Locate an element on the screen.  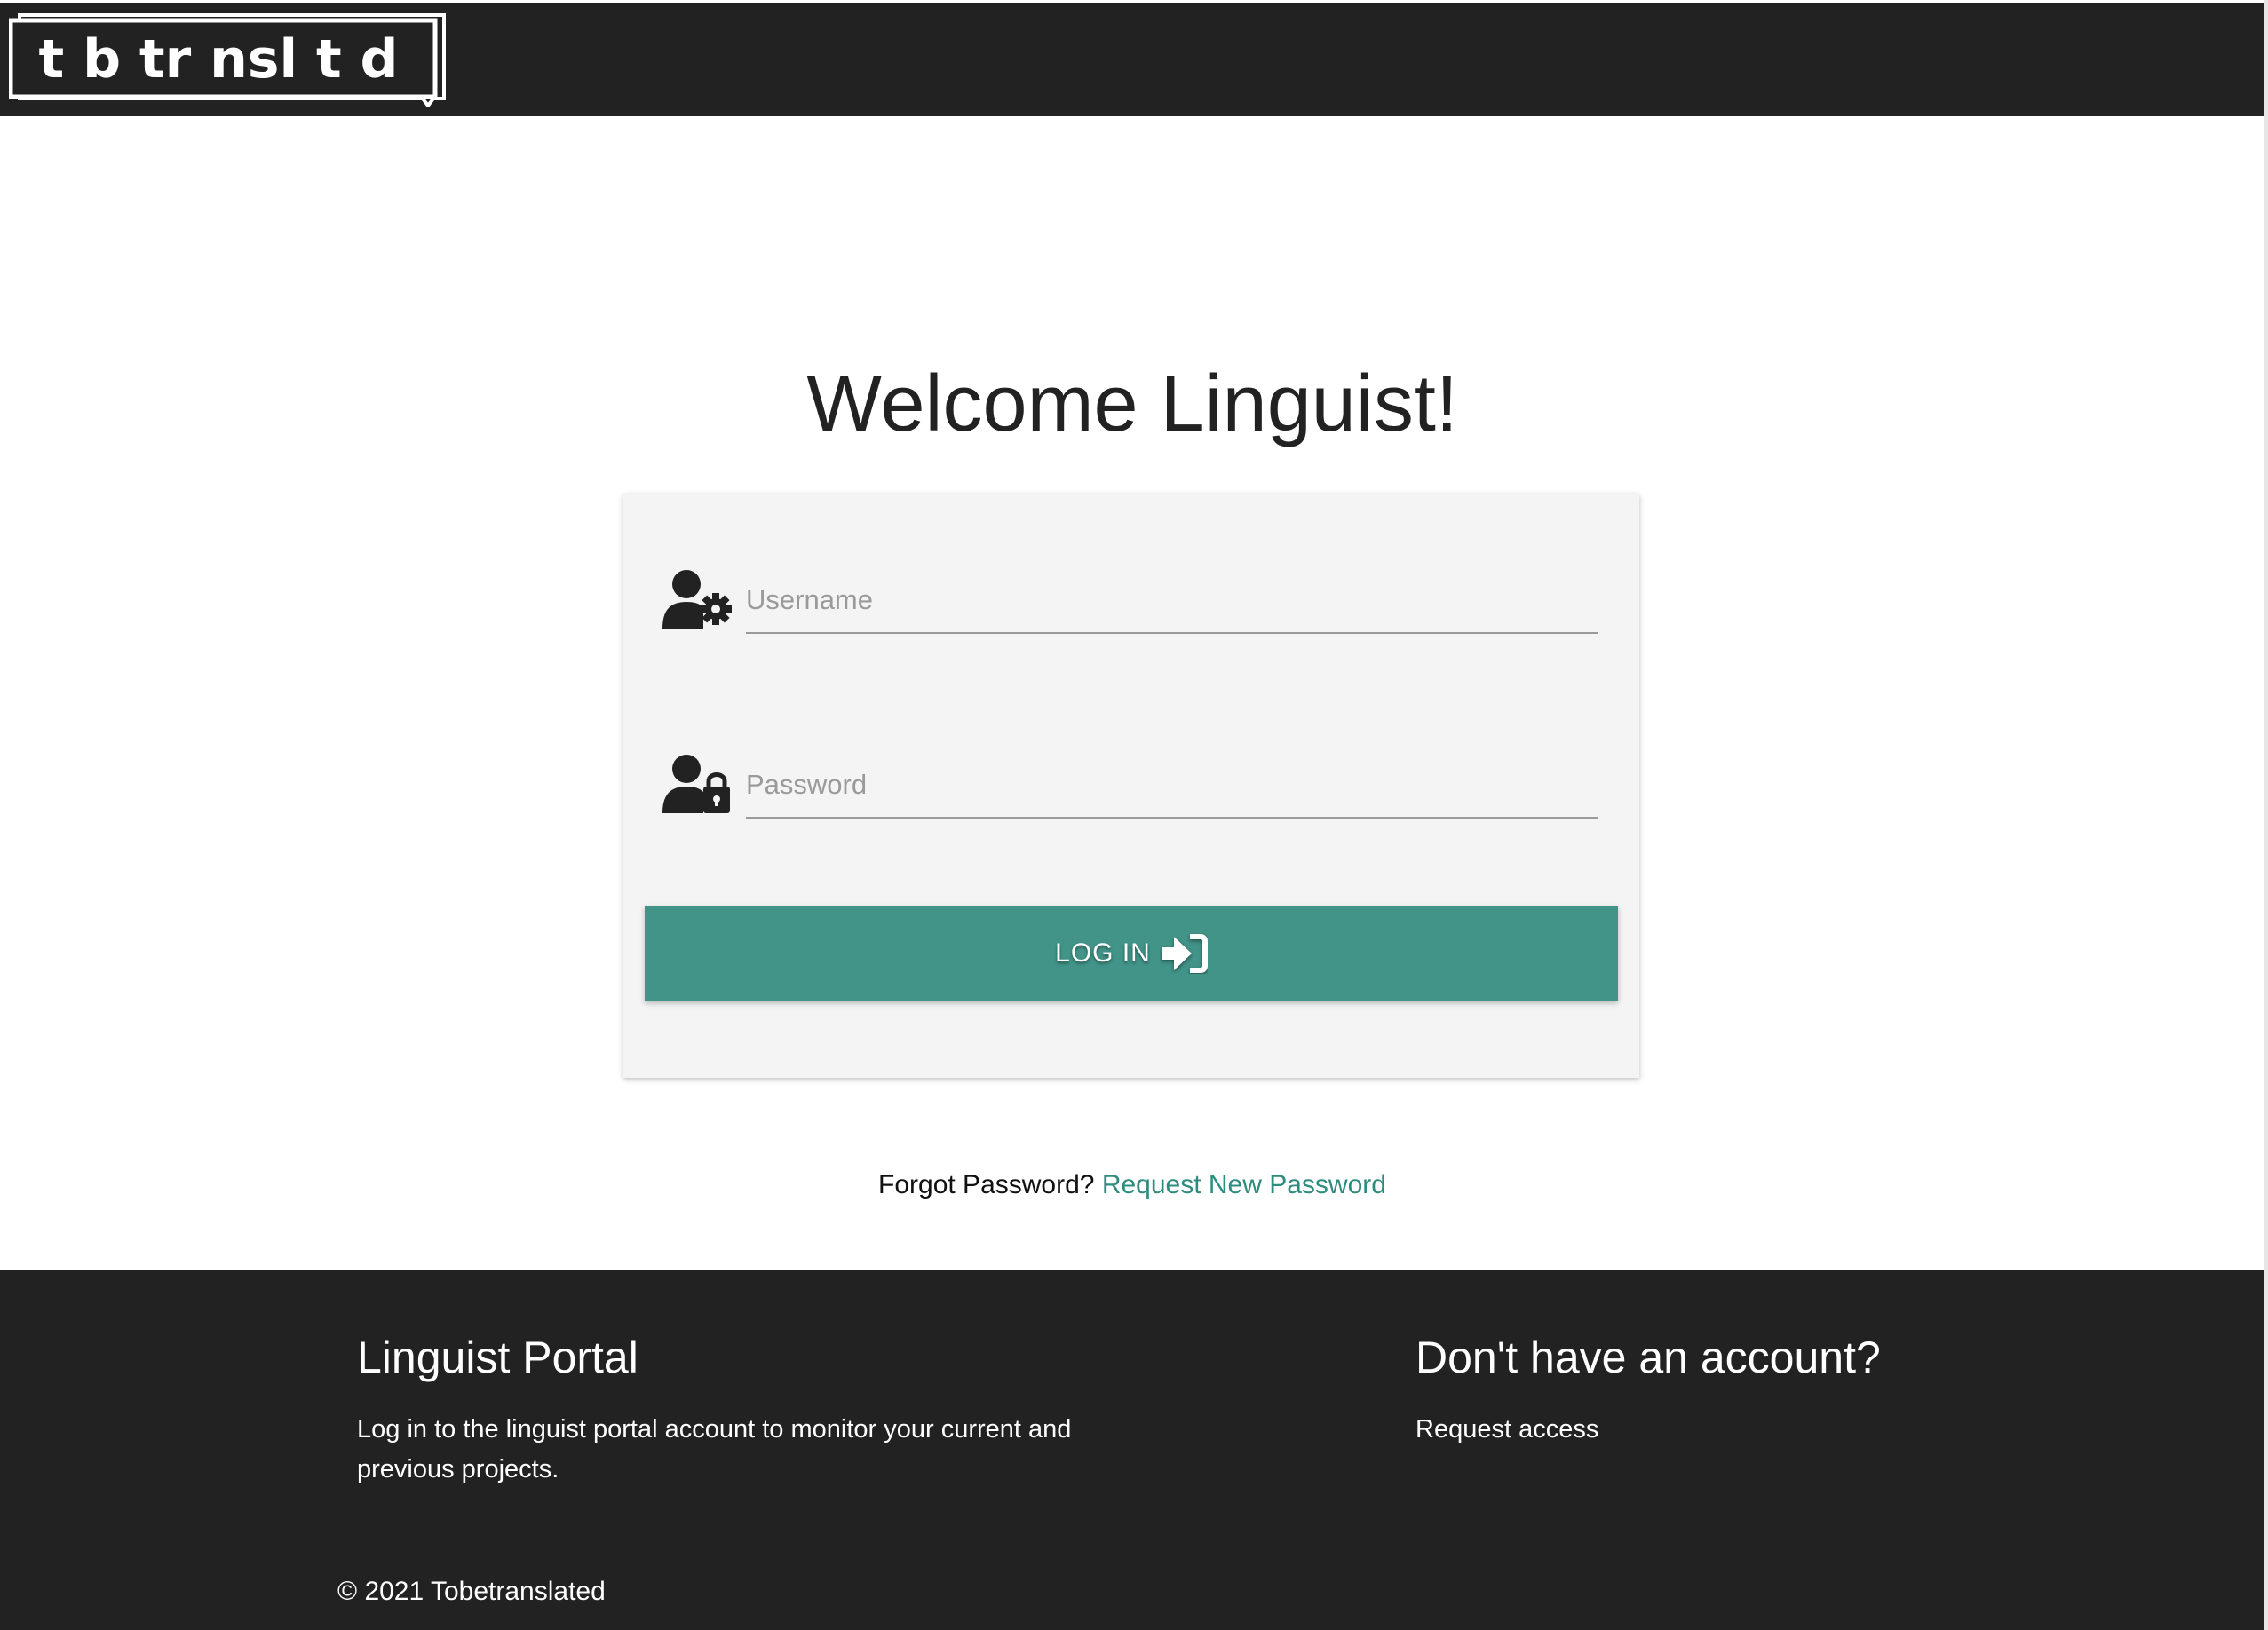
request-new-password-link: Request New Password is located at coordinates (1244, 1184).